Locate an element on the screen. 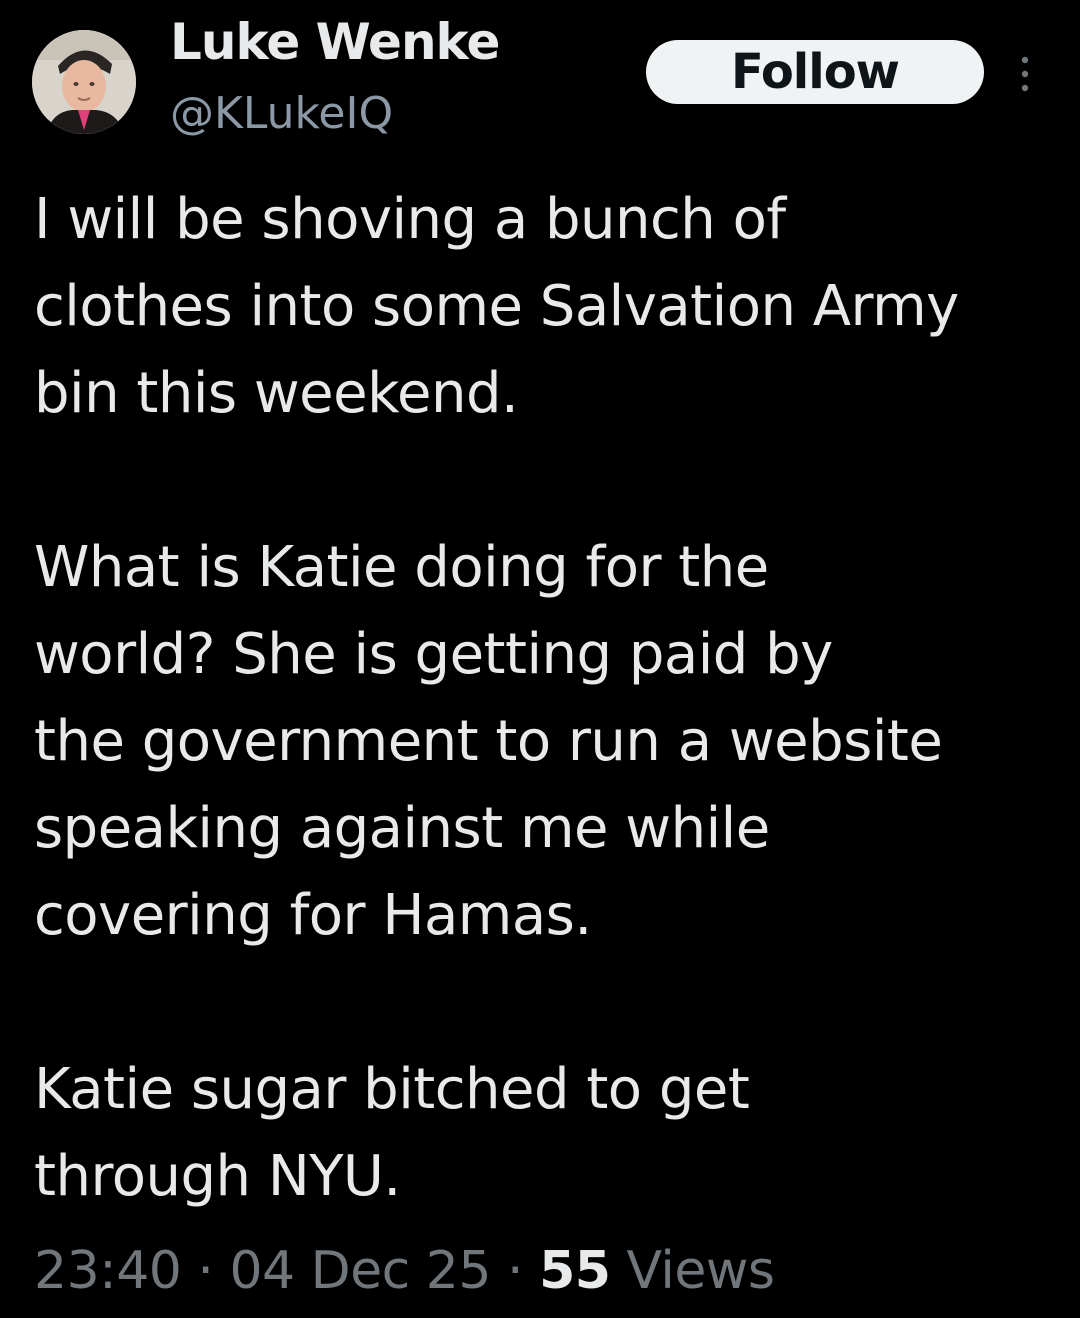 Image resolution: width=1080 pixels, height=1318 pixels. tweet-line: speaking against me while is located at coordinates (402, 828).